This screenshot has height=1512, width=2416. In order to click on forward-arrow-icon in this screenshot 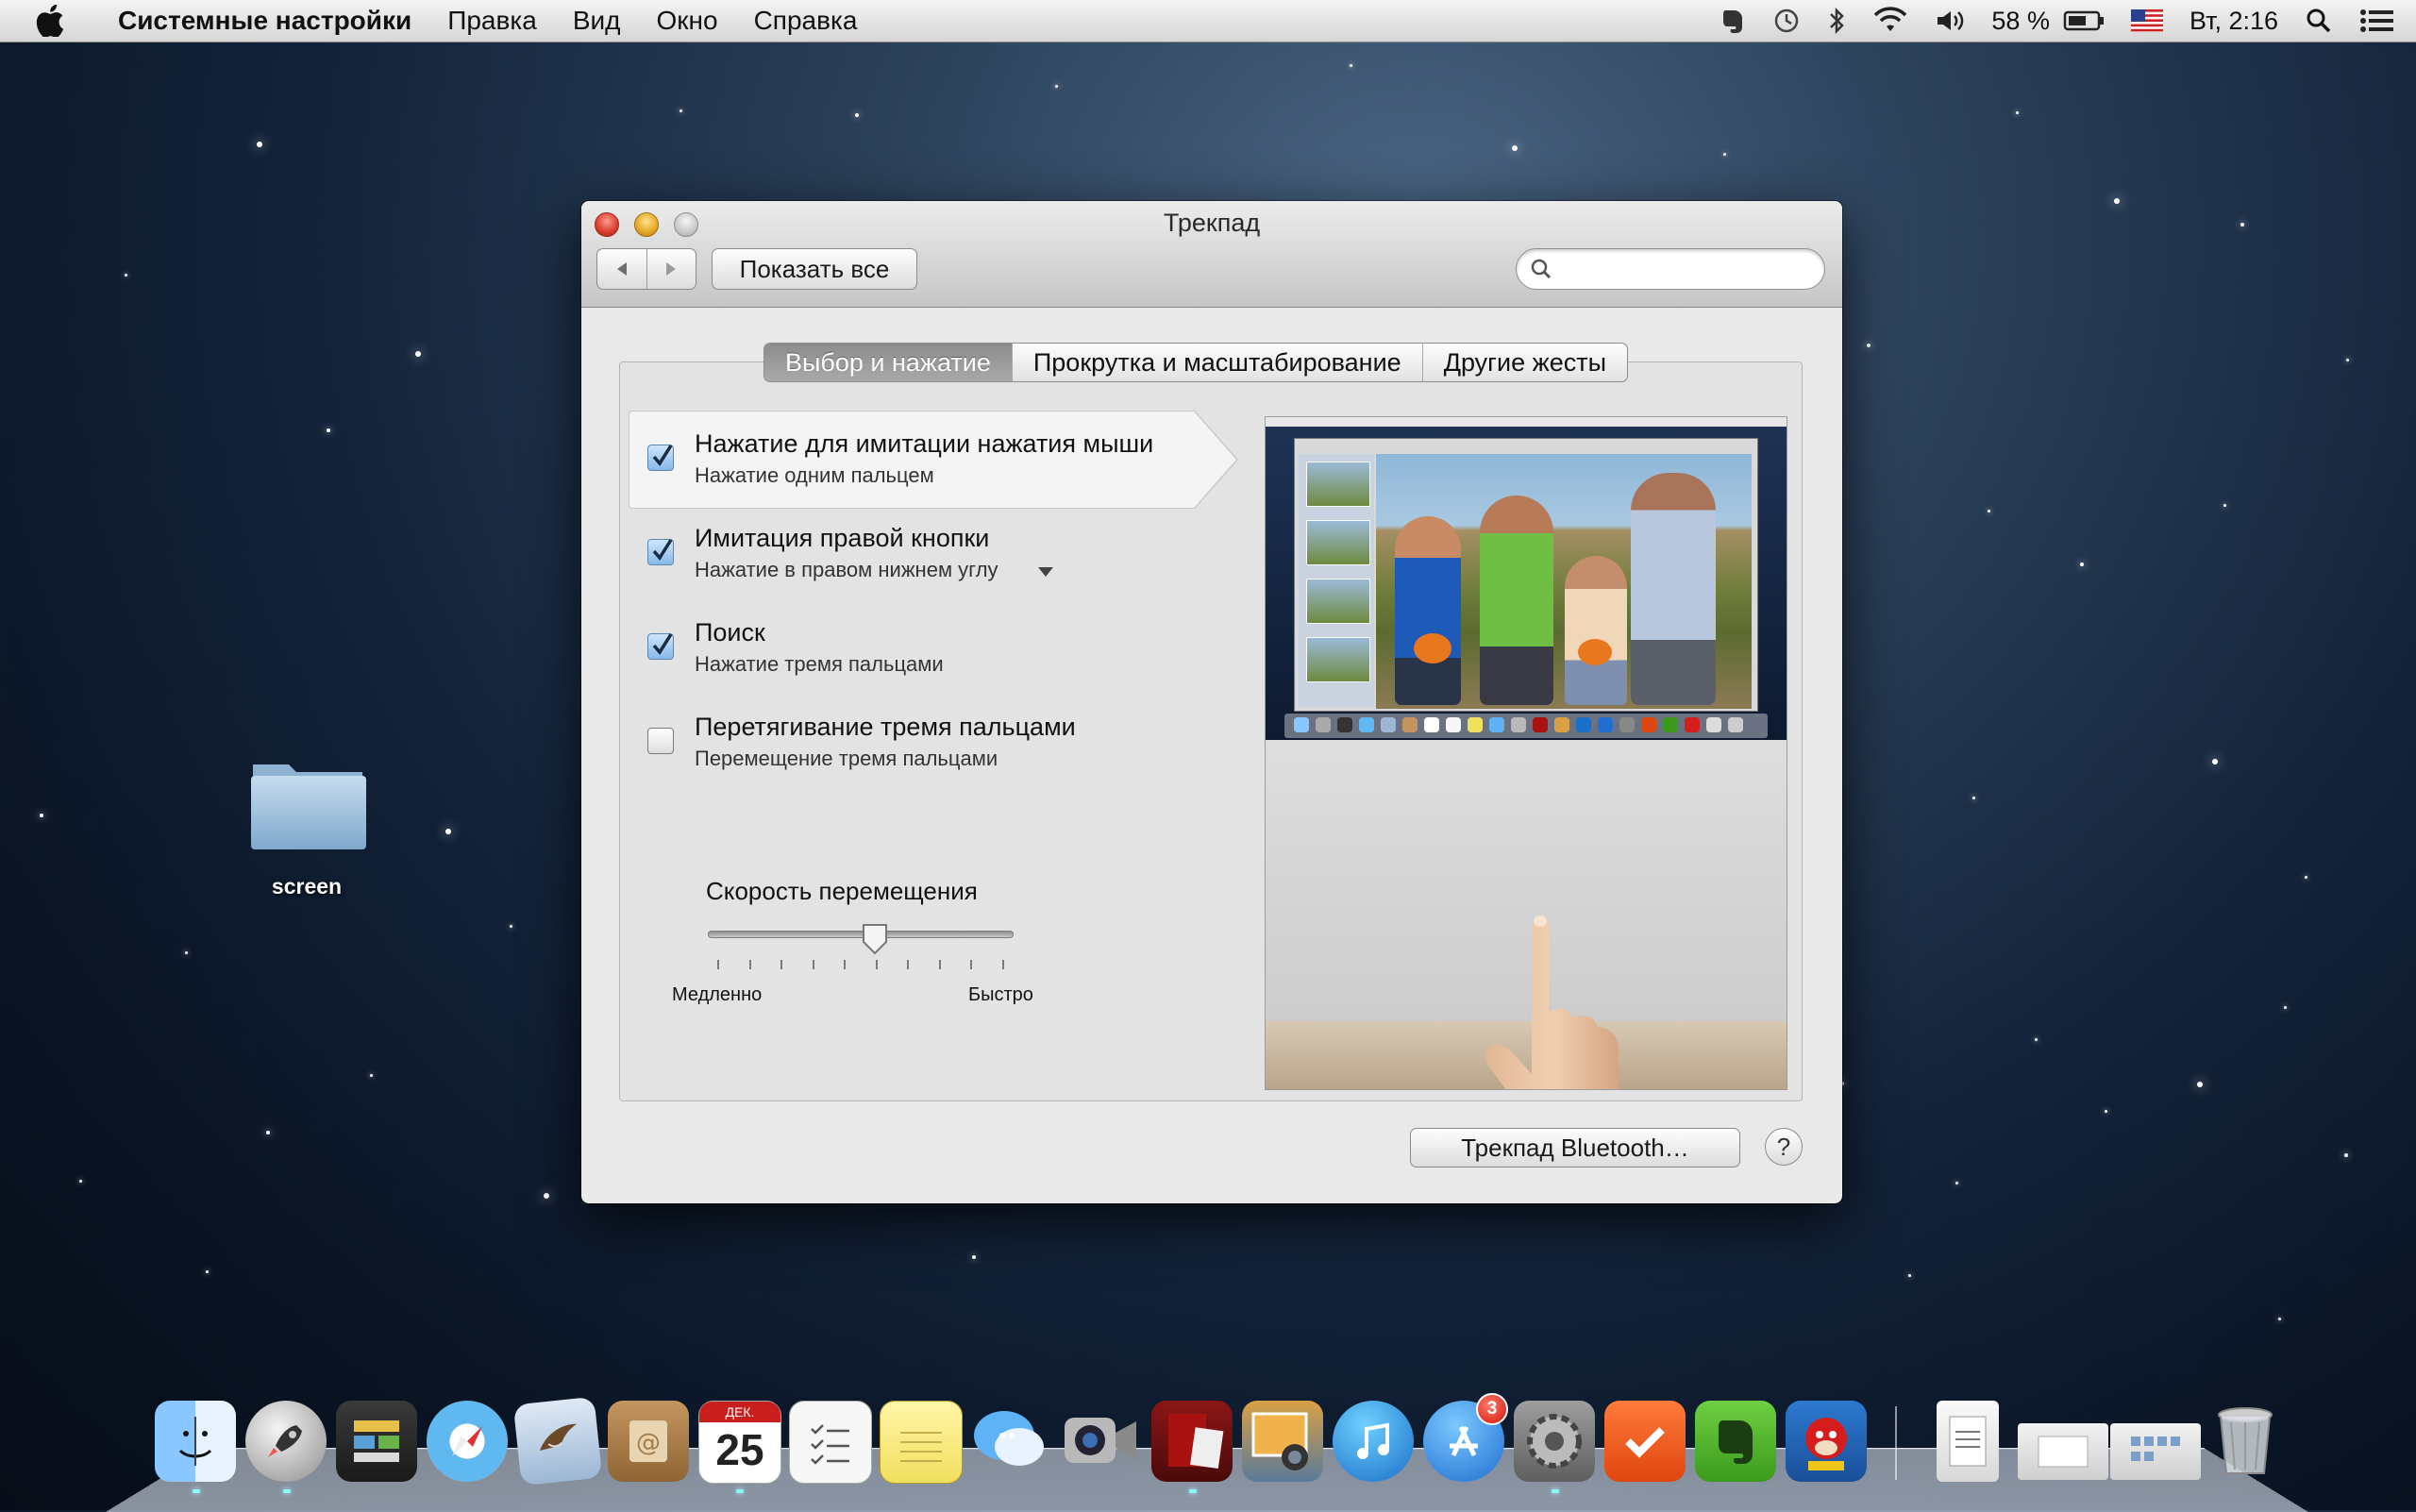, I will do `click(671, 269)`.